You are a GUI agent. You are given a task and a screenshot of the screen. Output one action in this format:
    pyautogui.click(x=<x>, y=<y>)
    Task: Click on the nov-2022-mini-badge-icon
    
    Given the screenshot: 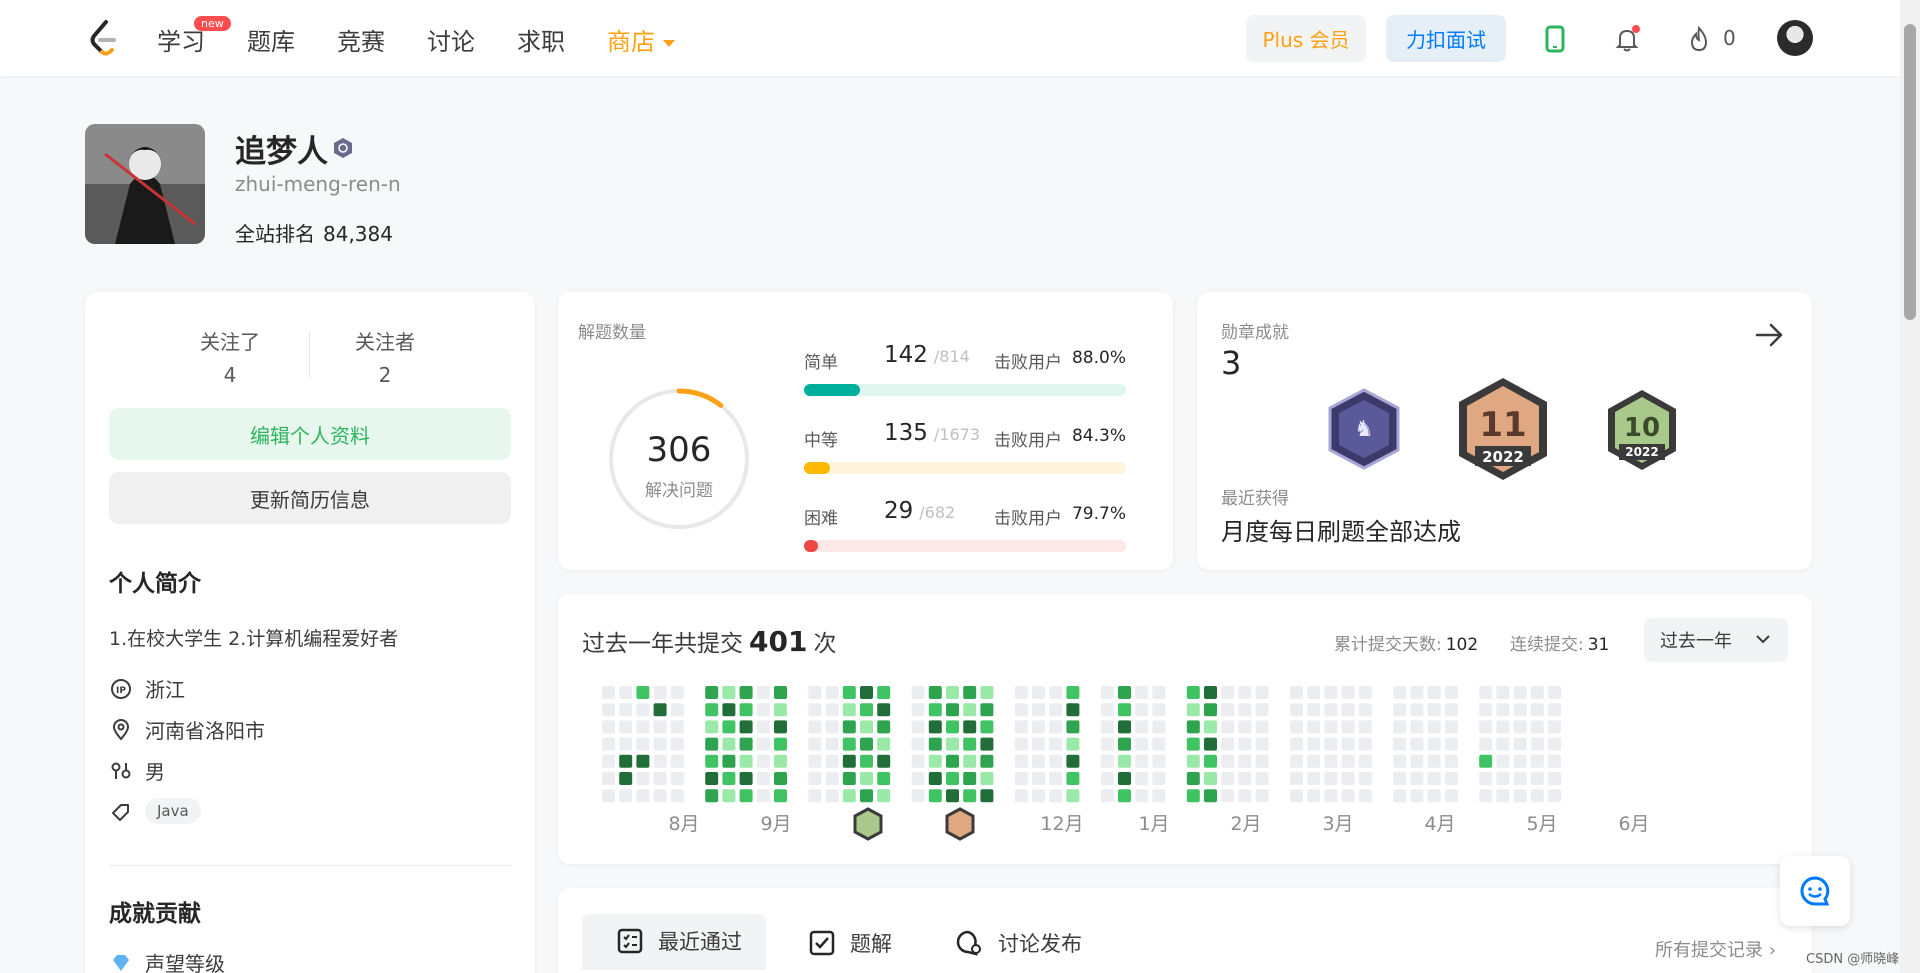 What is the action you would take?
    pyautogui.click(x=960, y=824)
    